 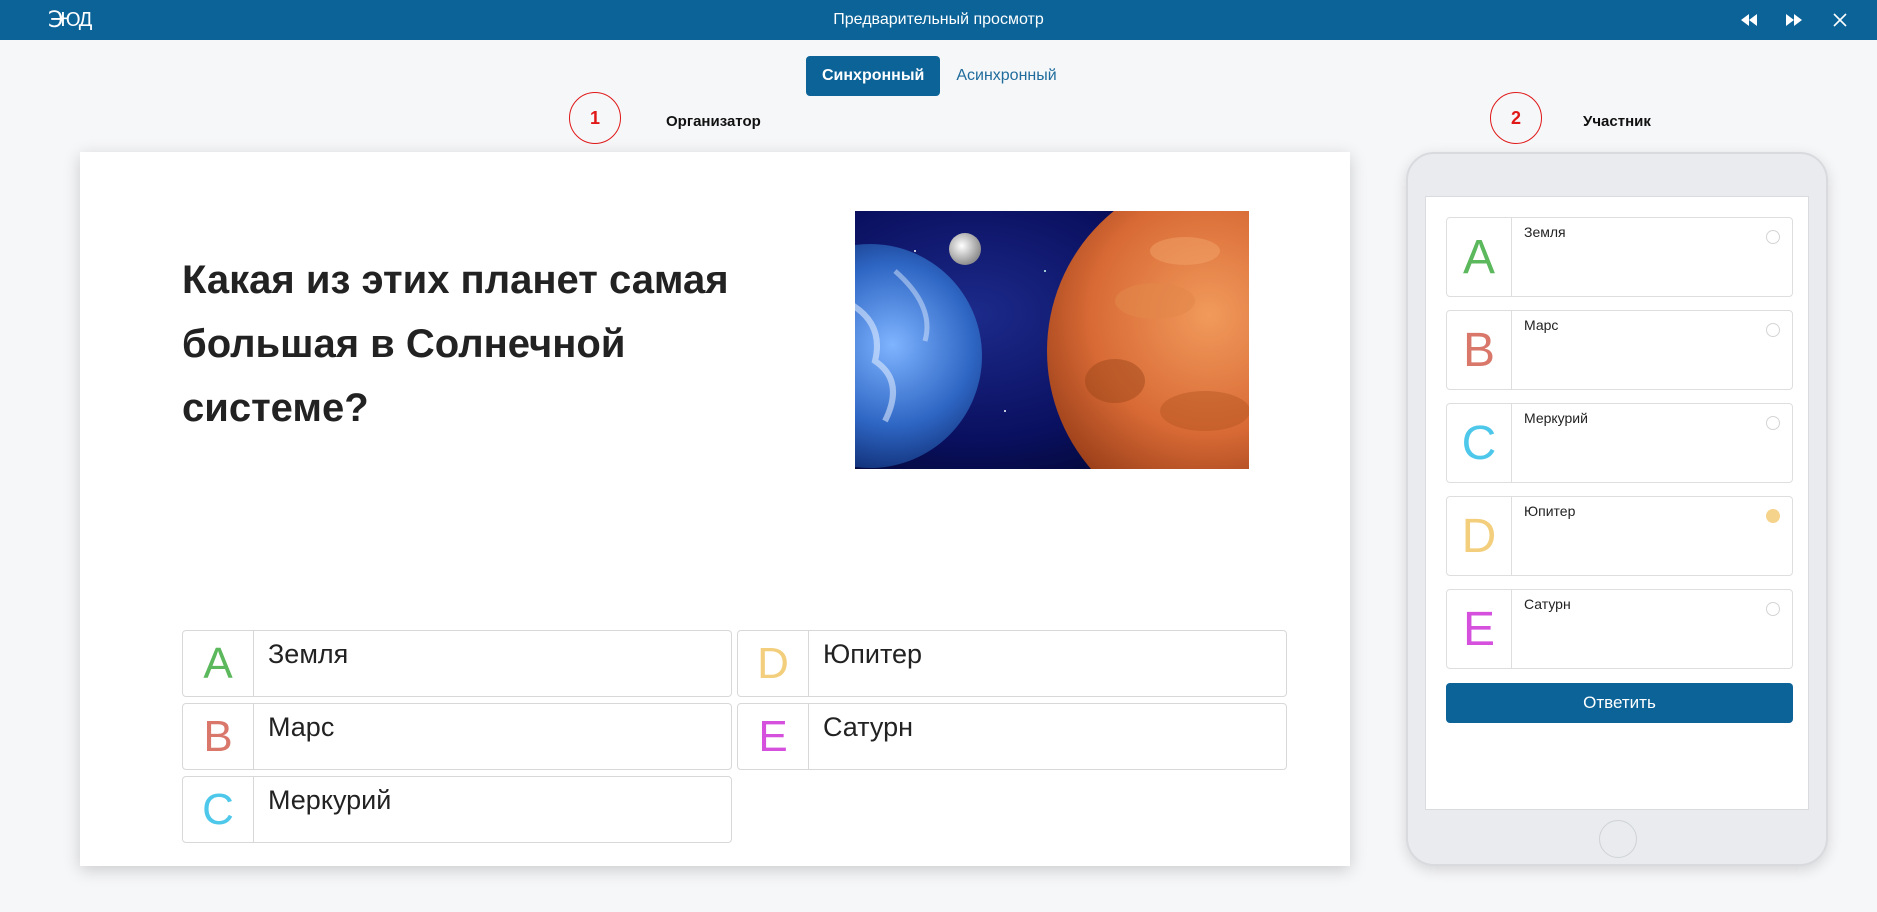 I want to click on tablet-home-button, so click(x=1618, y=839).